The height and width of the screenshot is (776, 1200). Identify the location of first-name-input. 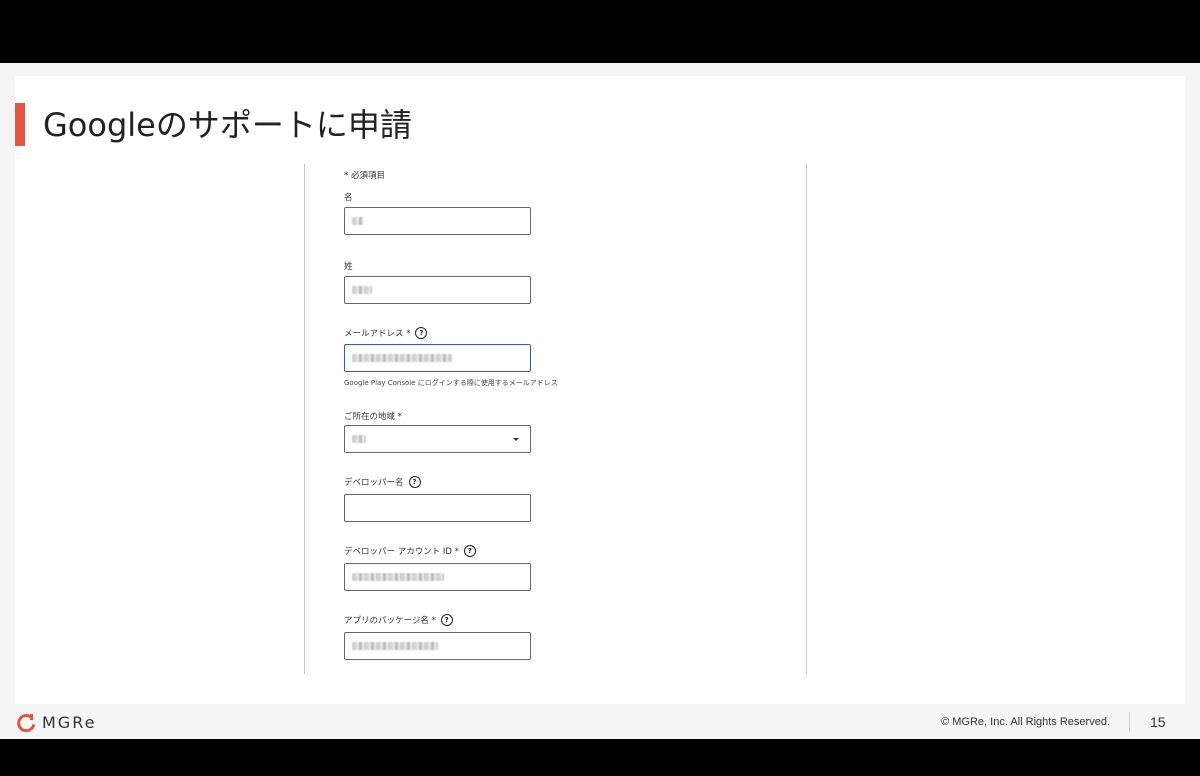
(437, 221).